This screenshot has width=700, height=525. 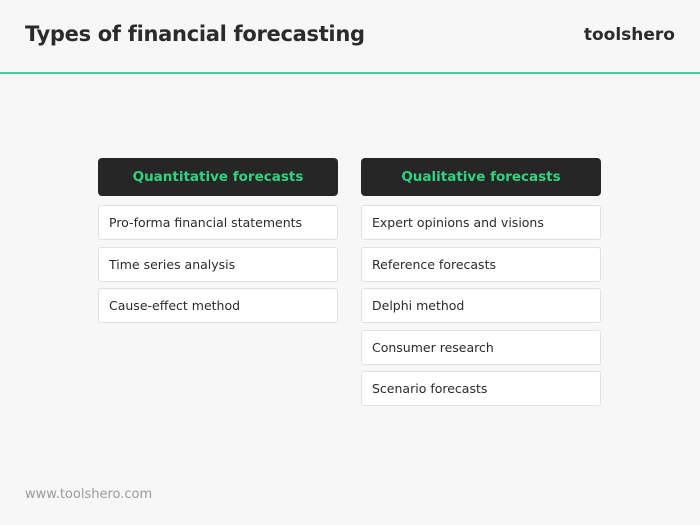 What do you see at coordinates (218, 305) in the screenshot?
I see `list-item: Cause-effect method` at bounding box center [218, 305].